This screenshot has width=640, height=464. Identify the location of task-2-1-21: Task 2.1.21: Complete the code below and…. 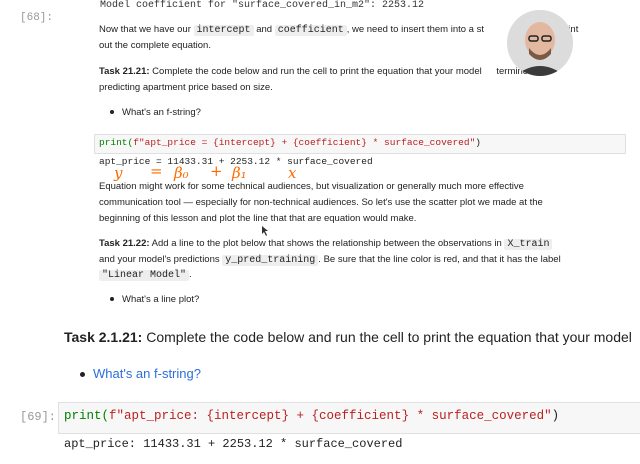
(348, 337).